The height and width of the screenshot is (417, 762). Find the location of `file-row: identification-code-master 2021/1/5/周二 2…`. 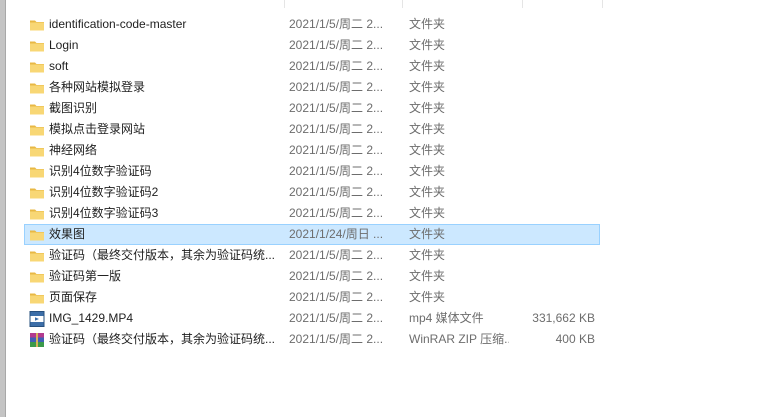

file-row: identification-code-master 2021/1/5/周二 2… is located at coordinates (312, 24).